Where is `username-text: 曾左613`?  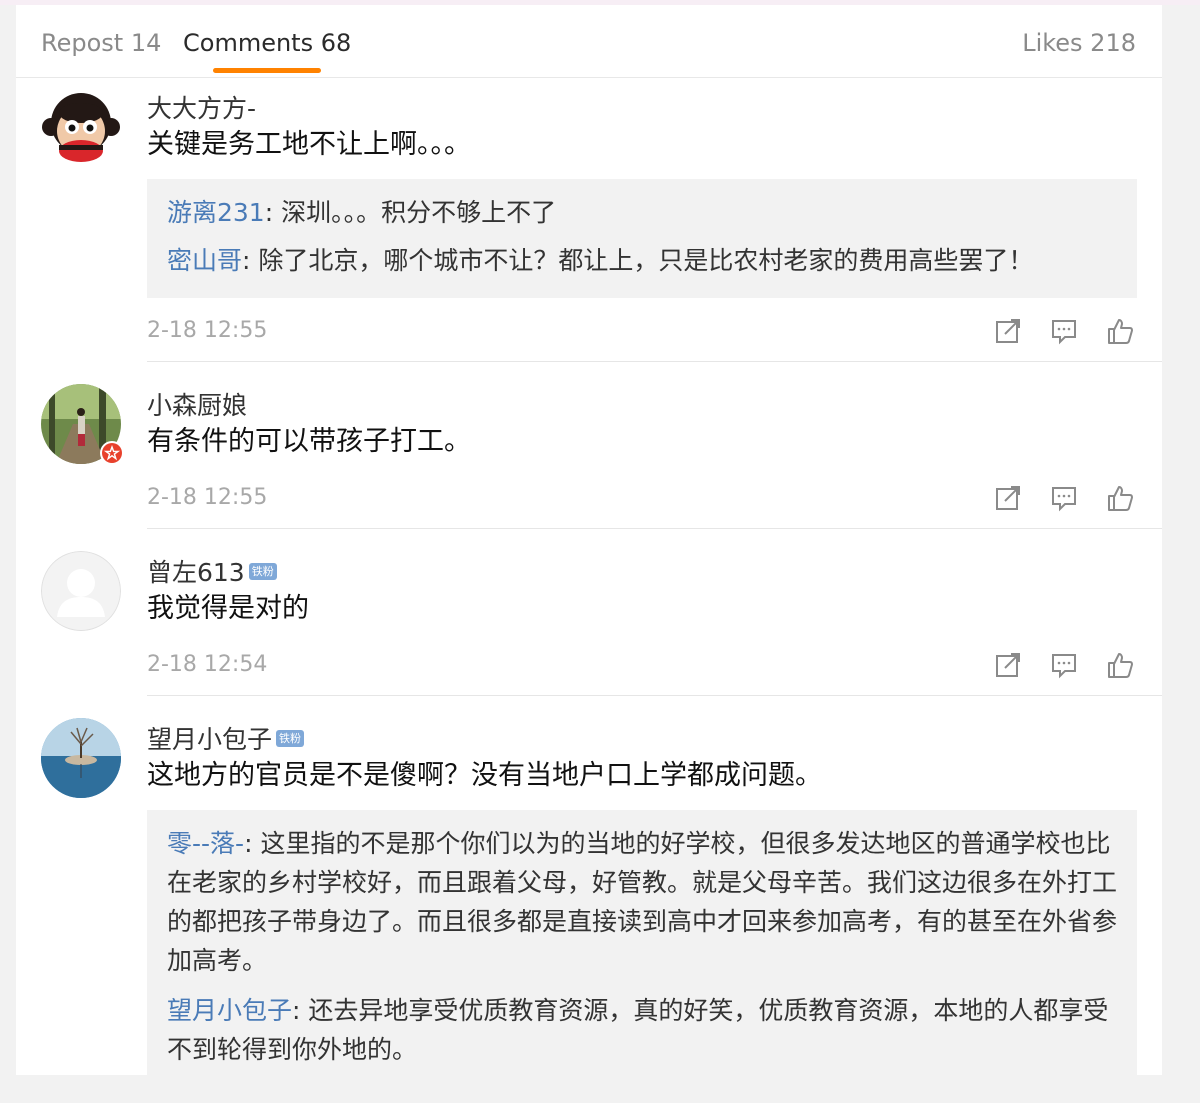 username-text: 曾左613 is located at coordinates (196, 572).